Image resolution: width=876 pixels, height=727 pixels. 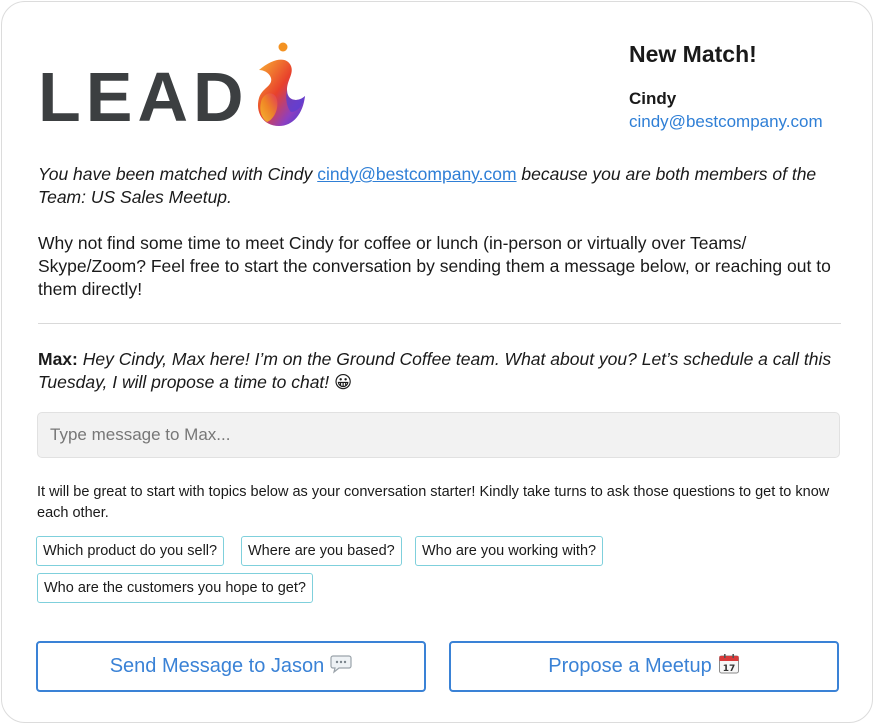 I want to click on match-header: New Match! Cindy cindy@bestcompany.com, so click(x=744, y=87).